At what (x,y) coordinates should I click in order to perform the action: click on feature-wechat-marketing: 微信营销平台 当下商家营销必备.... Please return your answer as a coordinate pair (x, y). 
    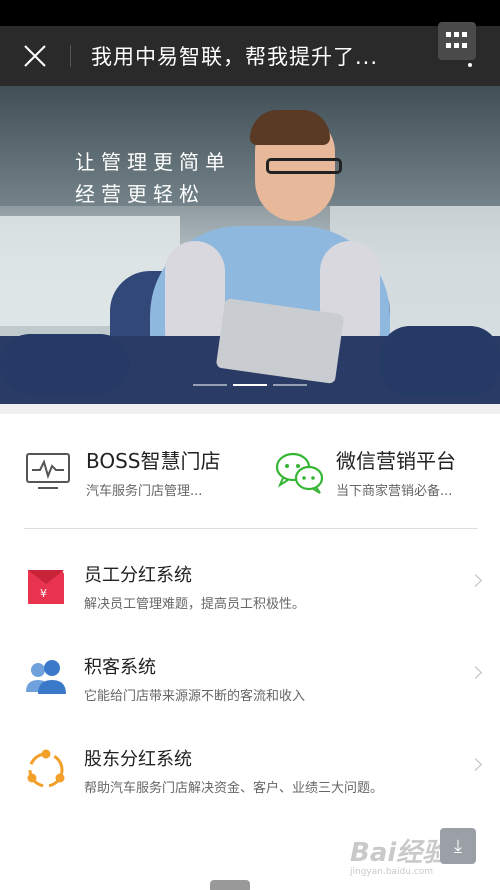
    Looking at the image, I should click on (375, 471).